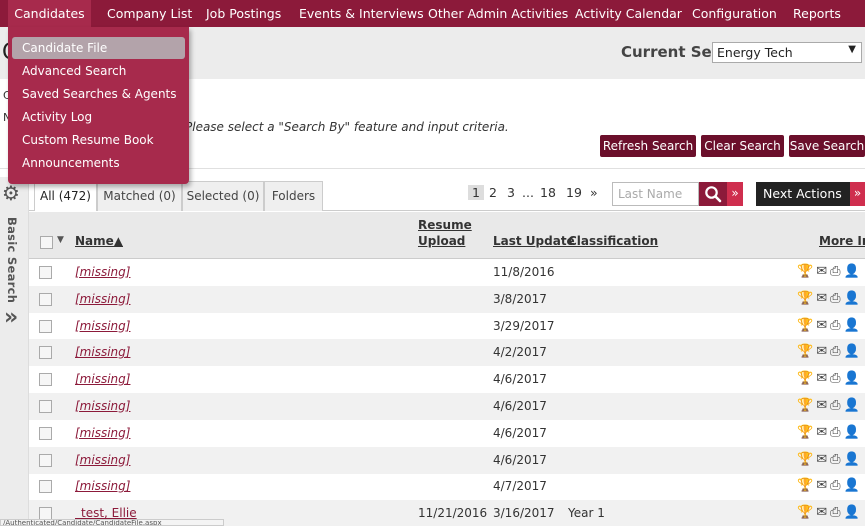  What do you see at coordinates (57, 117) in the screenshot?
I see `menu-item-activity-log: Activity Log` at bounding box center [57, 117].